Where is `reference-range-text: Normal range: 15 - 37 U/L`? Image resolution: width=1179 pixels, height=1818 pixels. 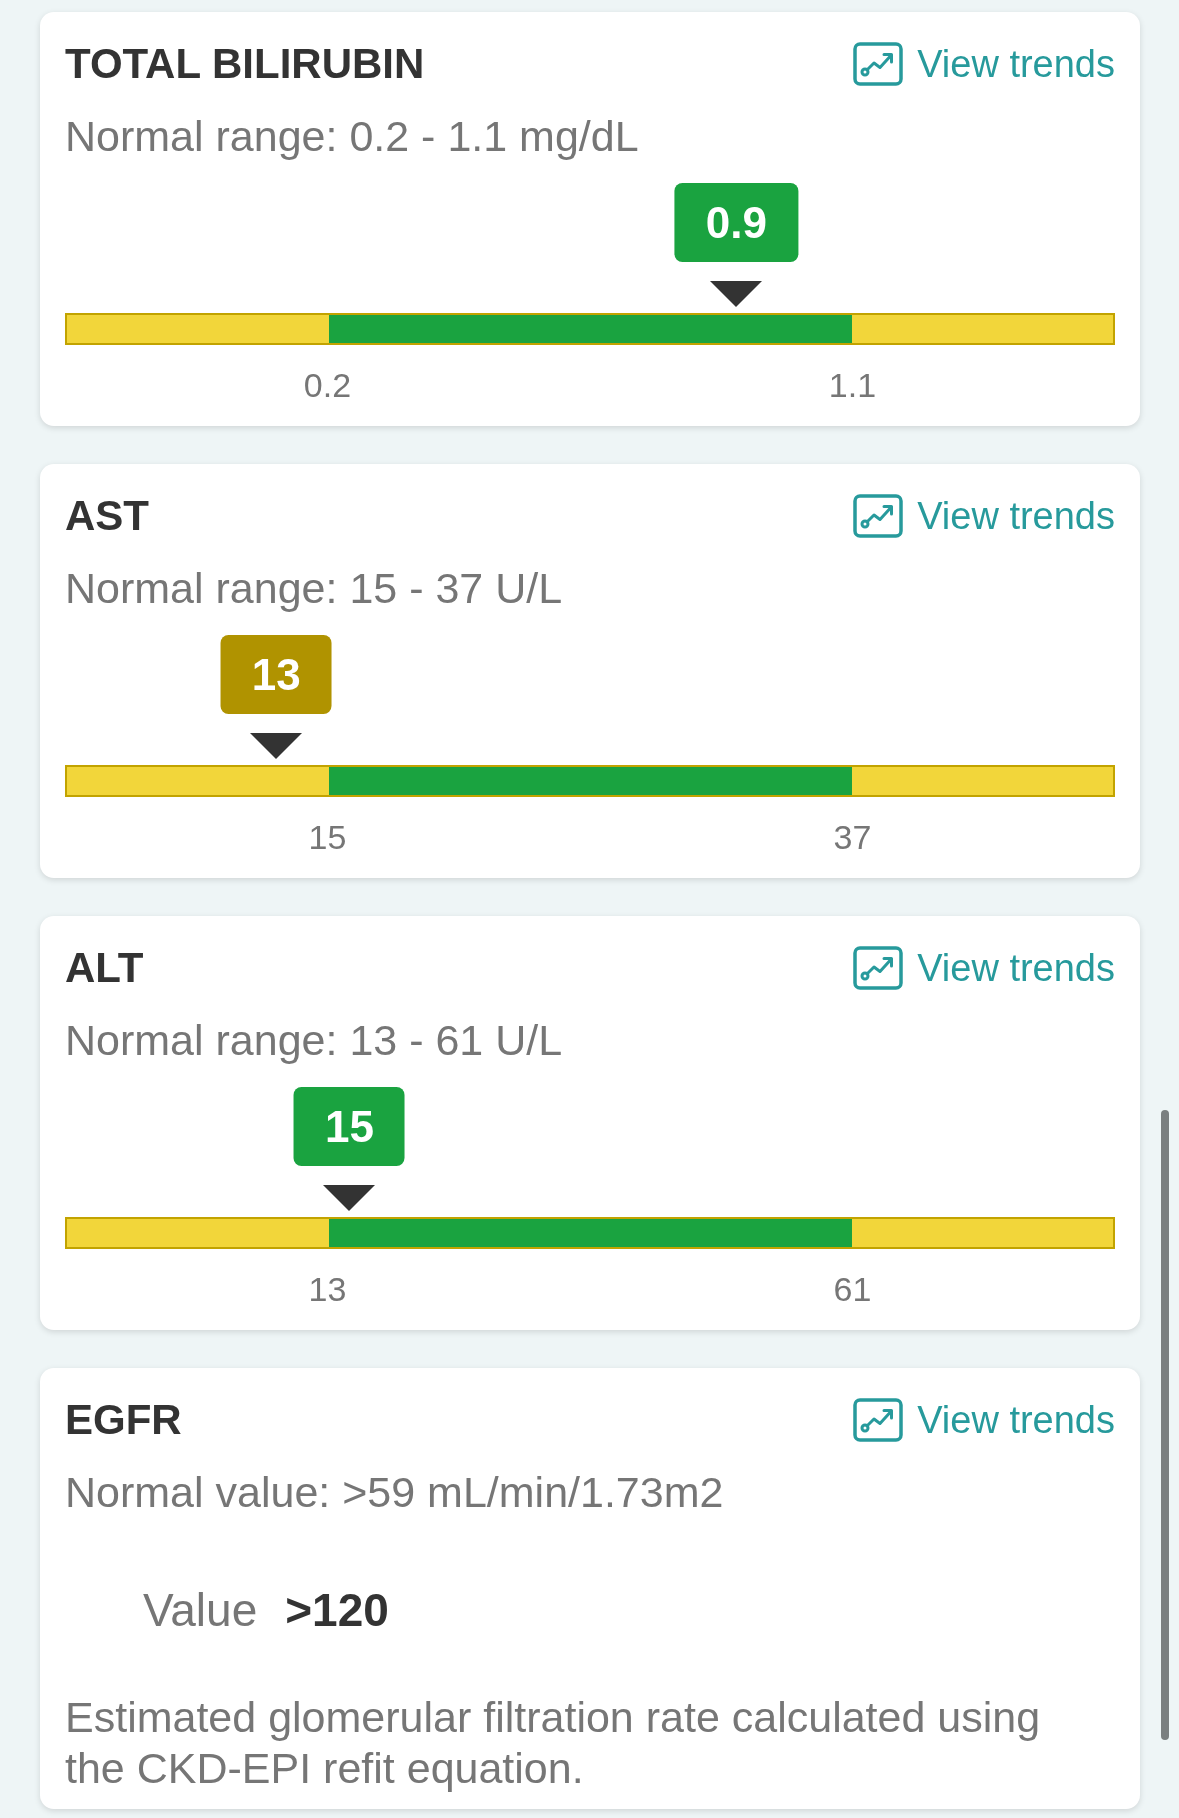 reference-range-text: Normal range: 15 - 37 U/L is located at coordinates (314, 588).